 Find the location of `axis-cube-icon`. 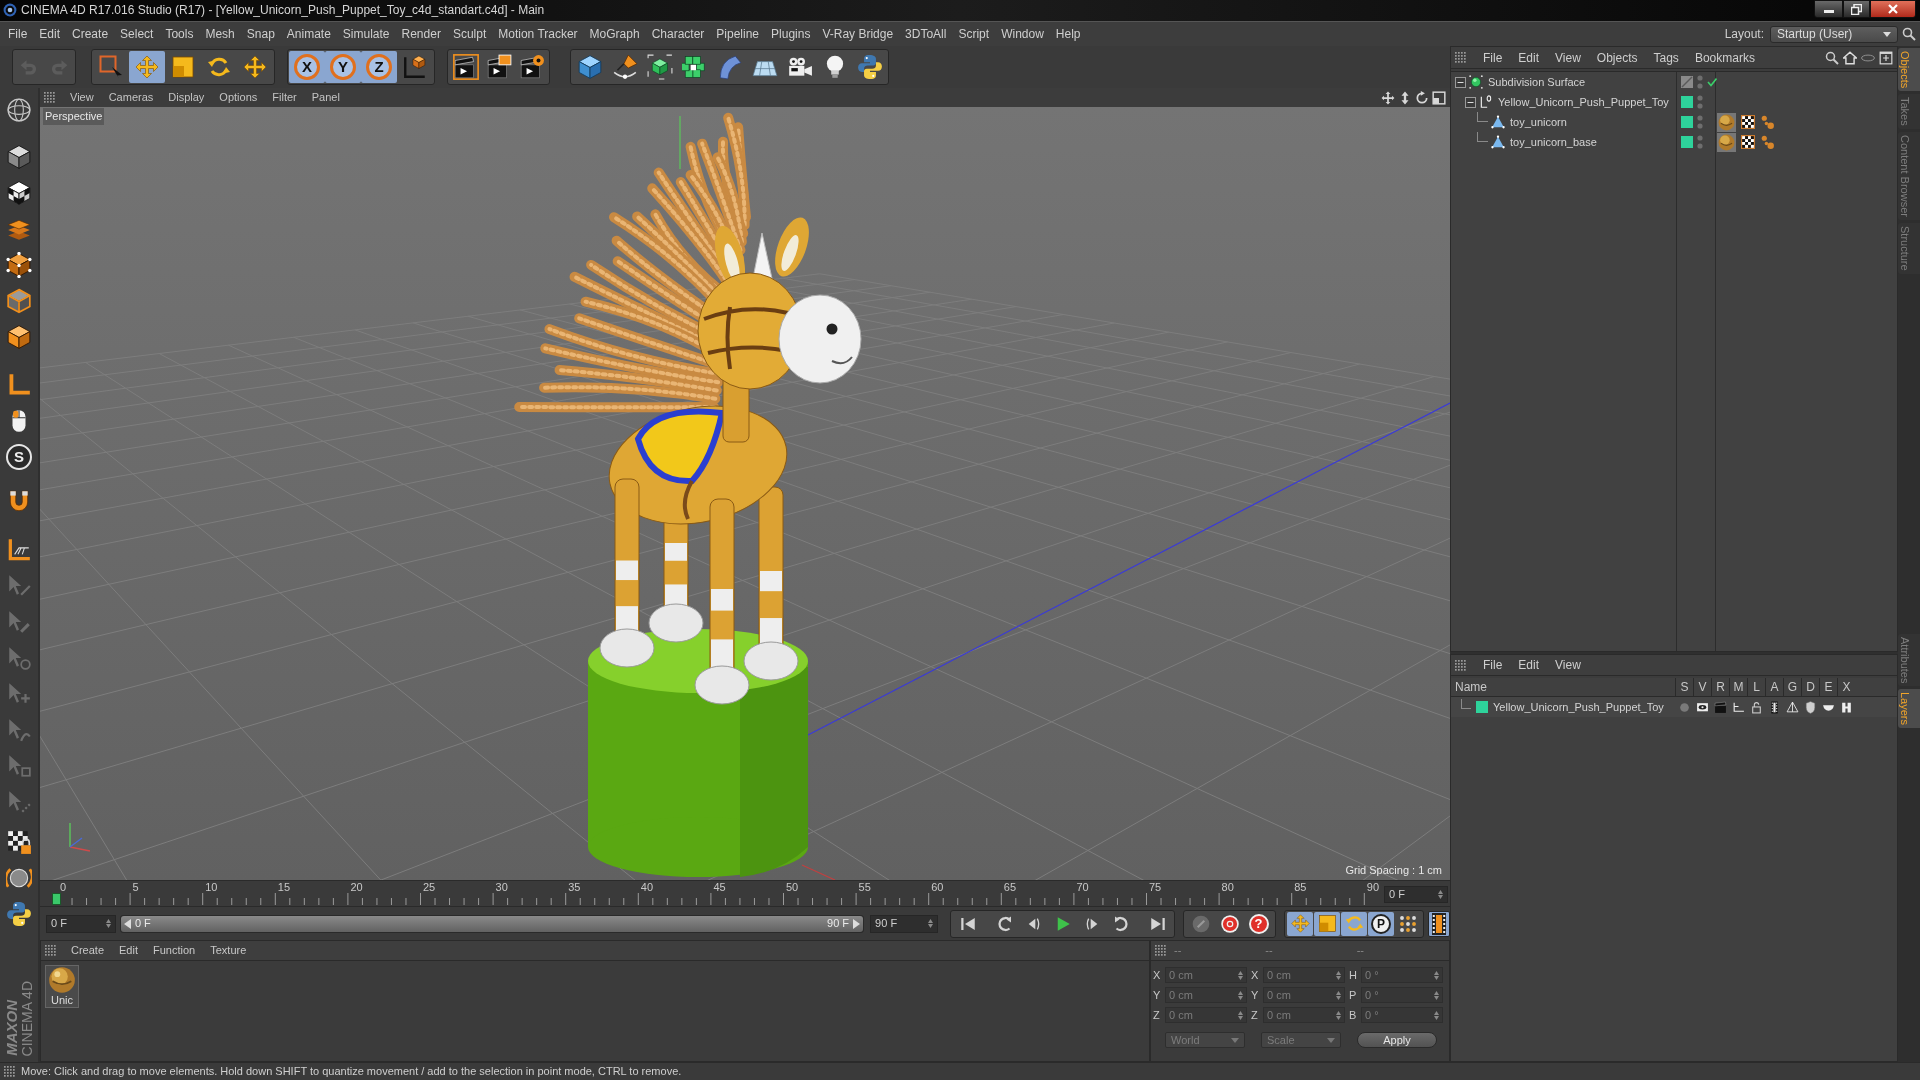

axis-cube-icon is located at coordinates (415, 67).